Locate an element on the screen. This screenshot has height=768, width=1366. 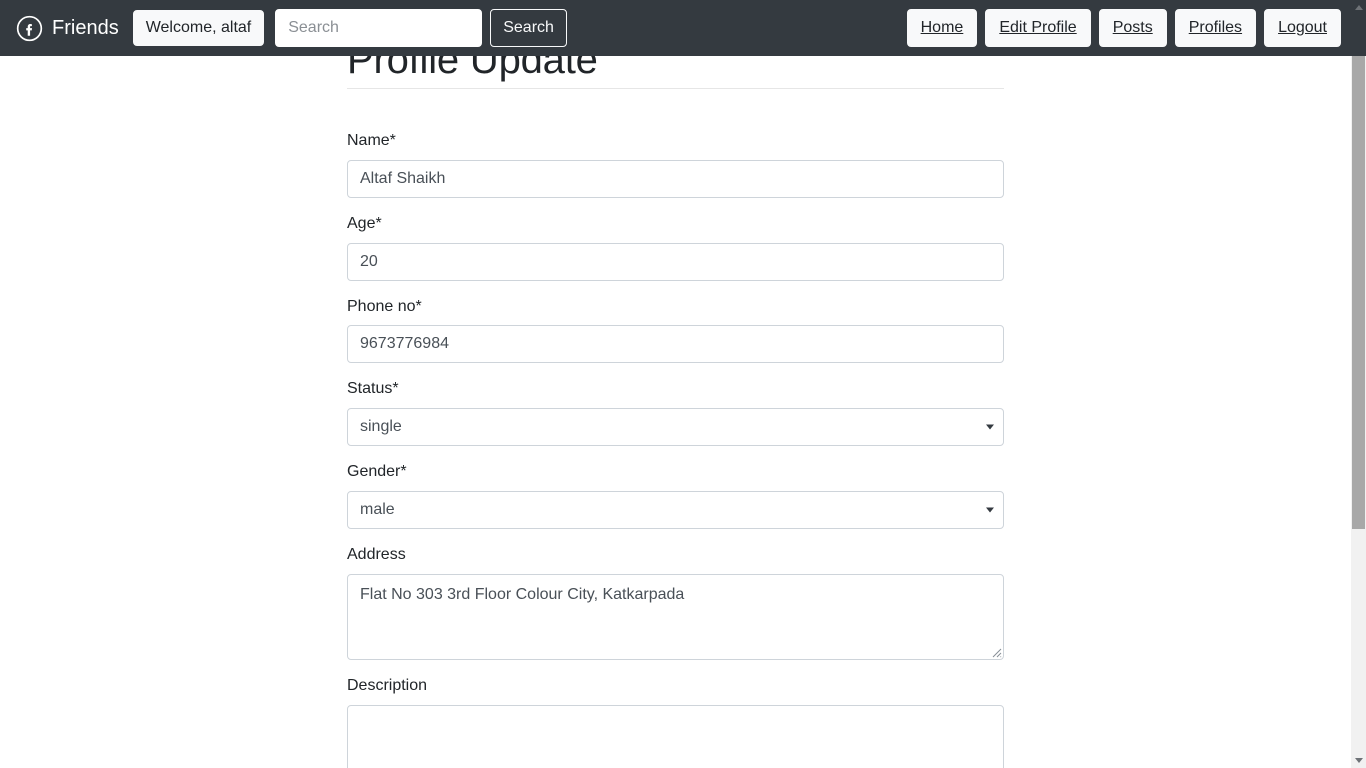
field-group-gender: Gender* male is located at coordinates (675, 495).